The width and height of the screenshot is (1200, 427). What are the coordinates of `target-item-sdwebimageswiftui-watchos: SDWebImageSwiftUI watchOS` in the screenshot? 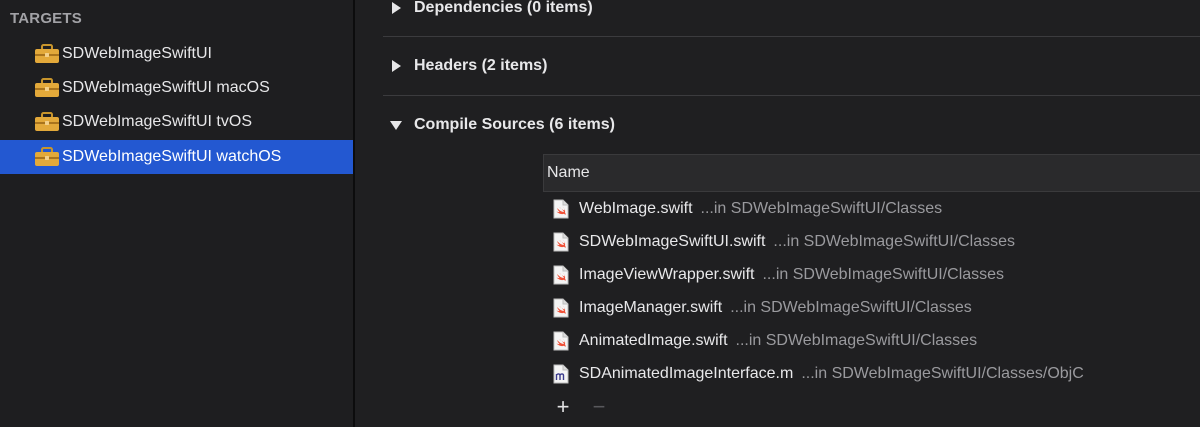 It's located at (176, 157).